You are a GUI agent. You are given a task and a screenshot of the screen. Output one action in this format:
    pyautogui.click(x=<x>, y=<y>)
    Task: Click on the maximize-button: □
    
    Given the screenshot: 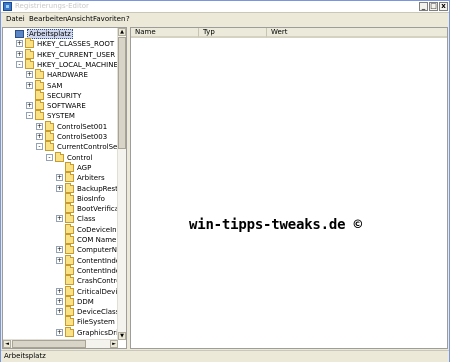 What is the action you would take?
    pyautogui.click(x=433, y=6)
    